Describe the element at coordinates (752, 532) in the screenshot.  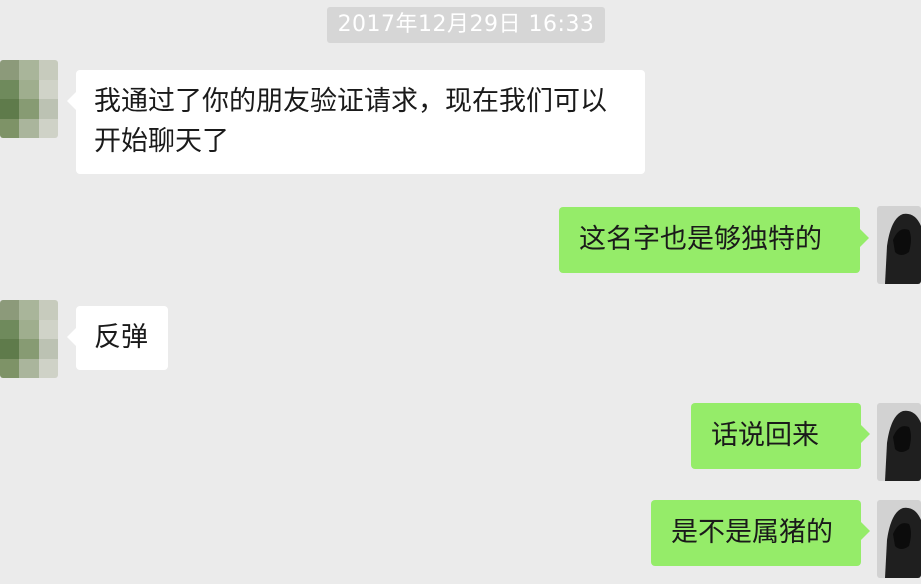
I see `message-text: 是不是属猪的` at that location.